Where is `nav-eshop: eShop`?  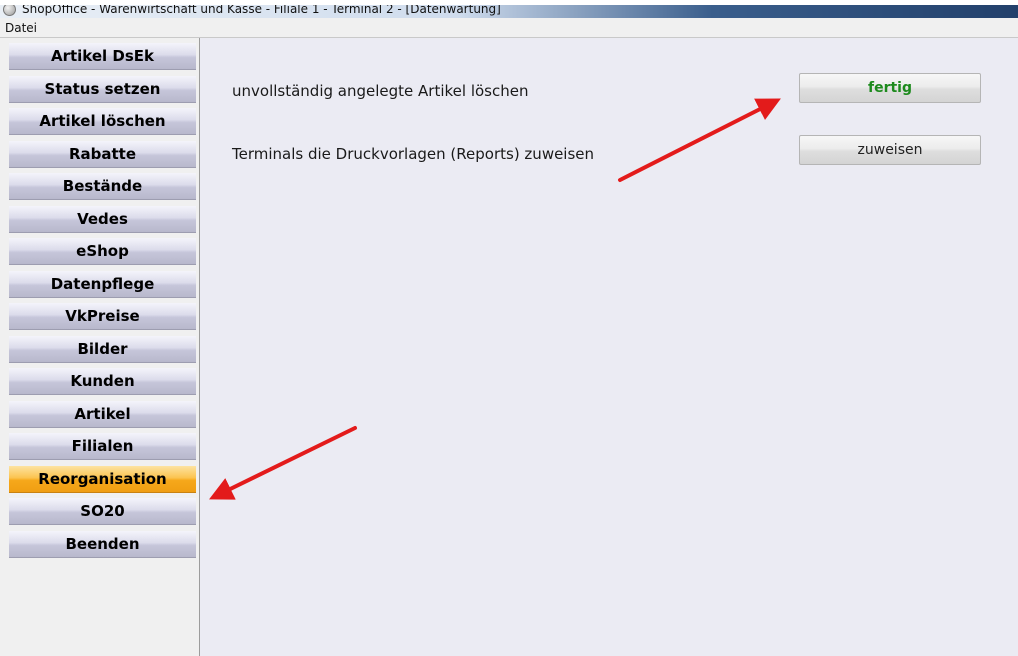 nav-eshop: eShop is located at coordinates (102, 251).